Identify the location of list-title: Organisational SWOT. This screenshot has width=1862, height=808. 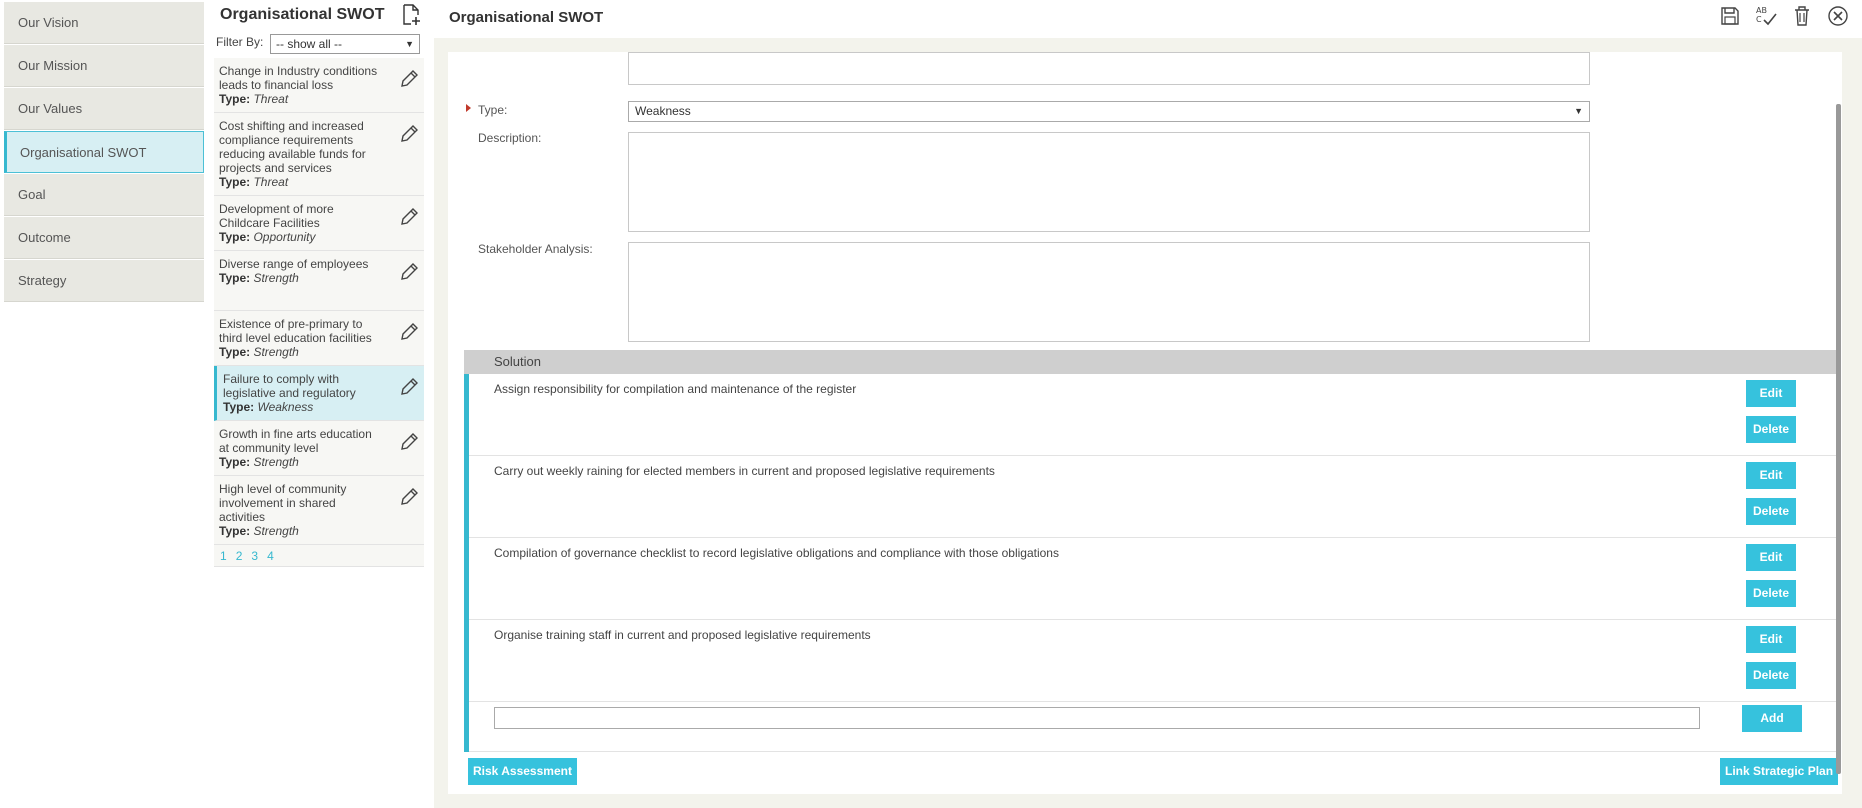
(302, 14).